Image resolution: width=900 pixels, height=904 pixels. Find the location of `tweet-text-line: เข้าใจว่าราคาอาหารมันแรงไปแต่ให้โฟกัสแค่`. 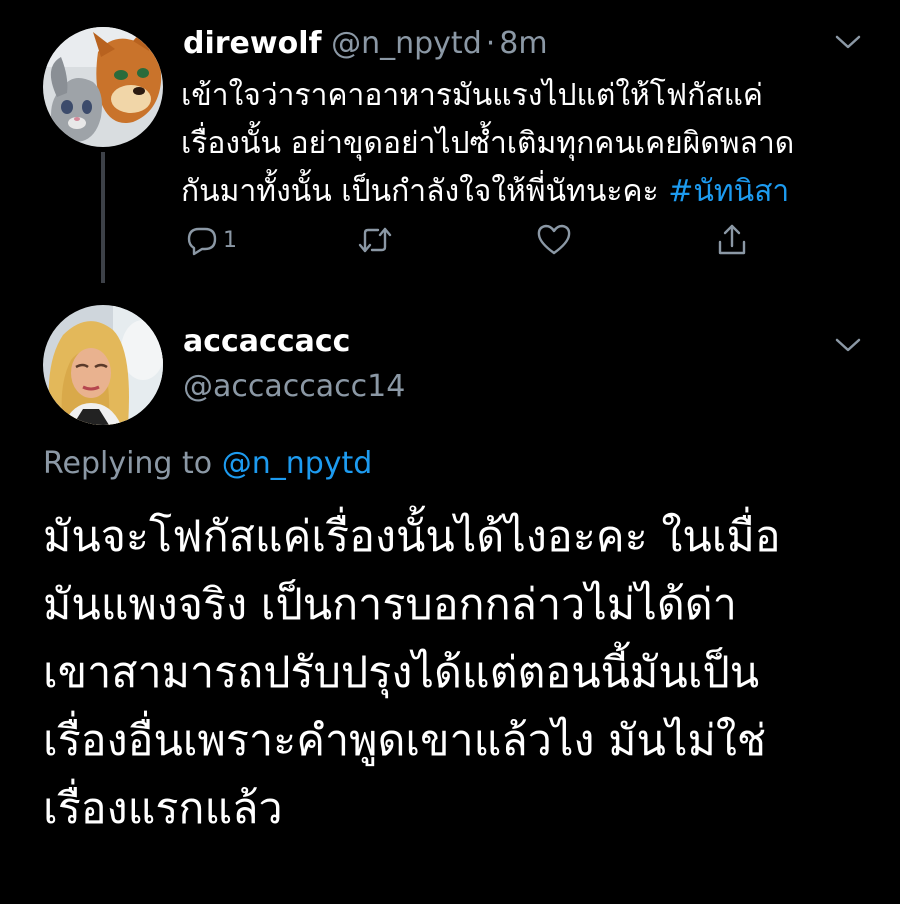

tweet-text-line: เข้าใจว่าราคาอาหารมันแรงไปแต่ให้โฟกัสแค่ is located at coordinates (472, 95).